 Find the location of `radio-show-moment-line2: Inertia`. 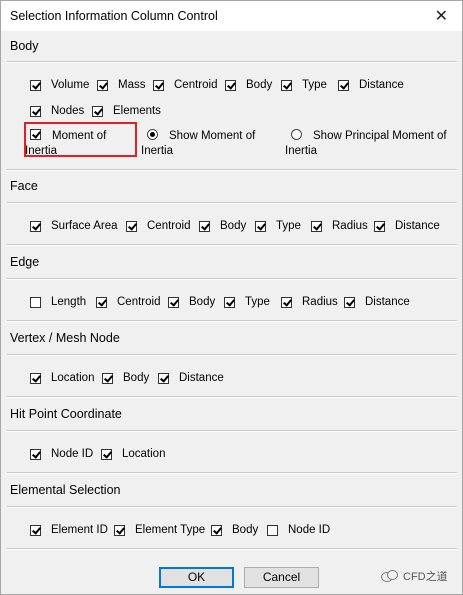

radio-show-moment-line2: Inertia is located at coordinates (157, 151).